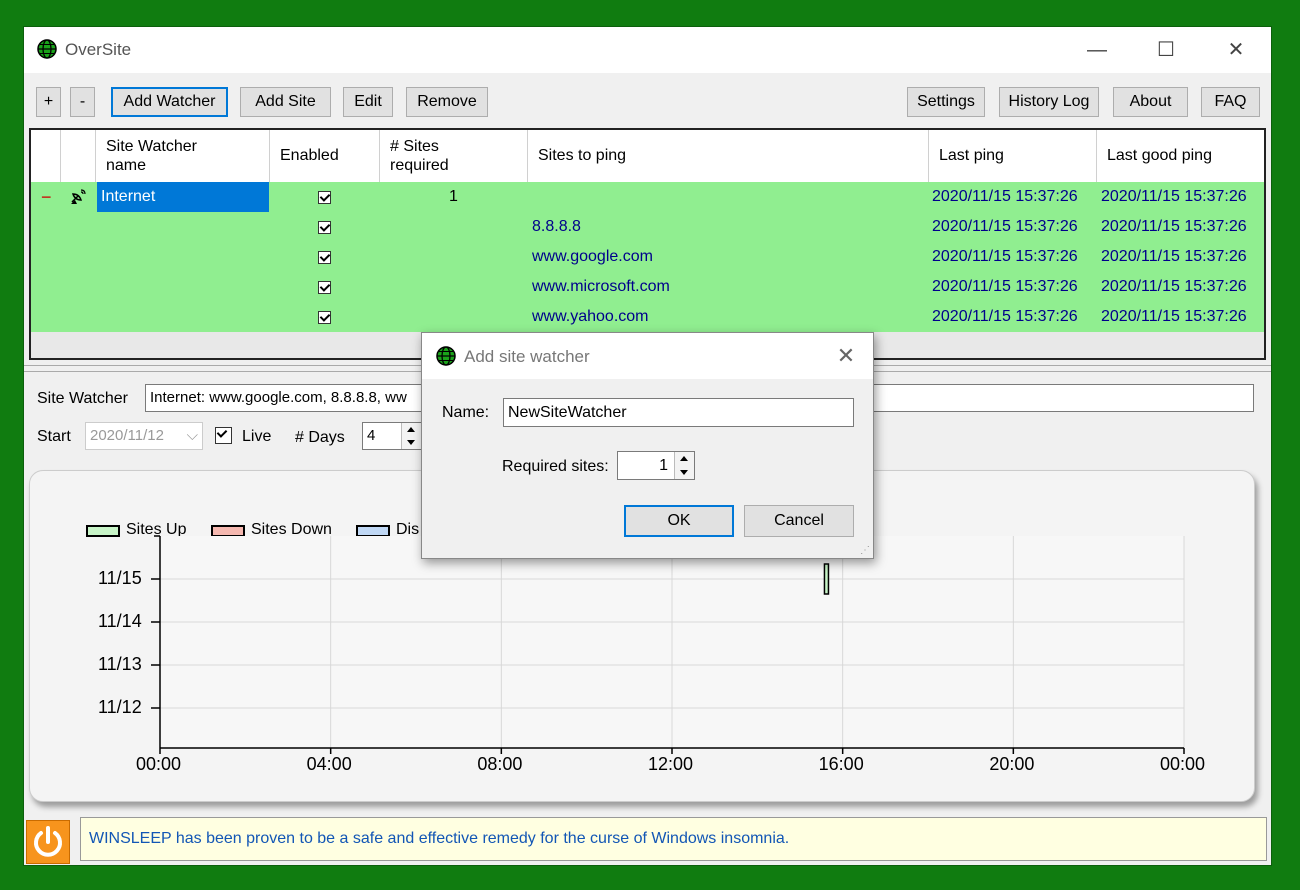 This screenshot has height=890, width=1300. What do you see at coordinates (555, 466) in the screenshot?
I see `required-sites-label: Required sites:` at bounding box center [555, 466].